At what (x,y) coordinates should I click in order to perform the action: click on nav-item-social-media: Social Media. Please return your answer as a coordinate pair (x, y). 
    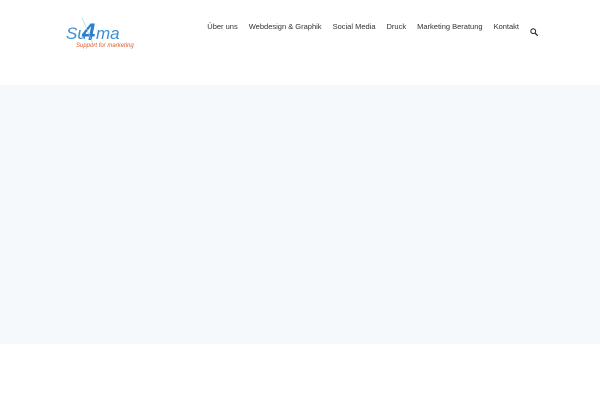
    Looking at the image, I should click on (354, 27).